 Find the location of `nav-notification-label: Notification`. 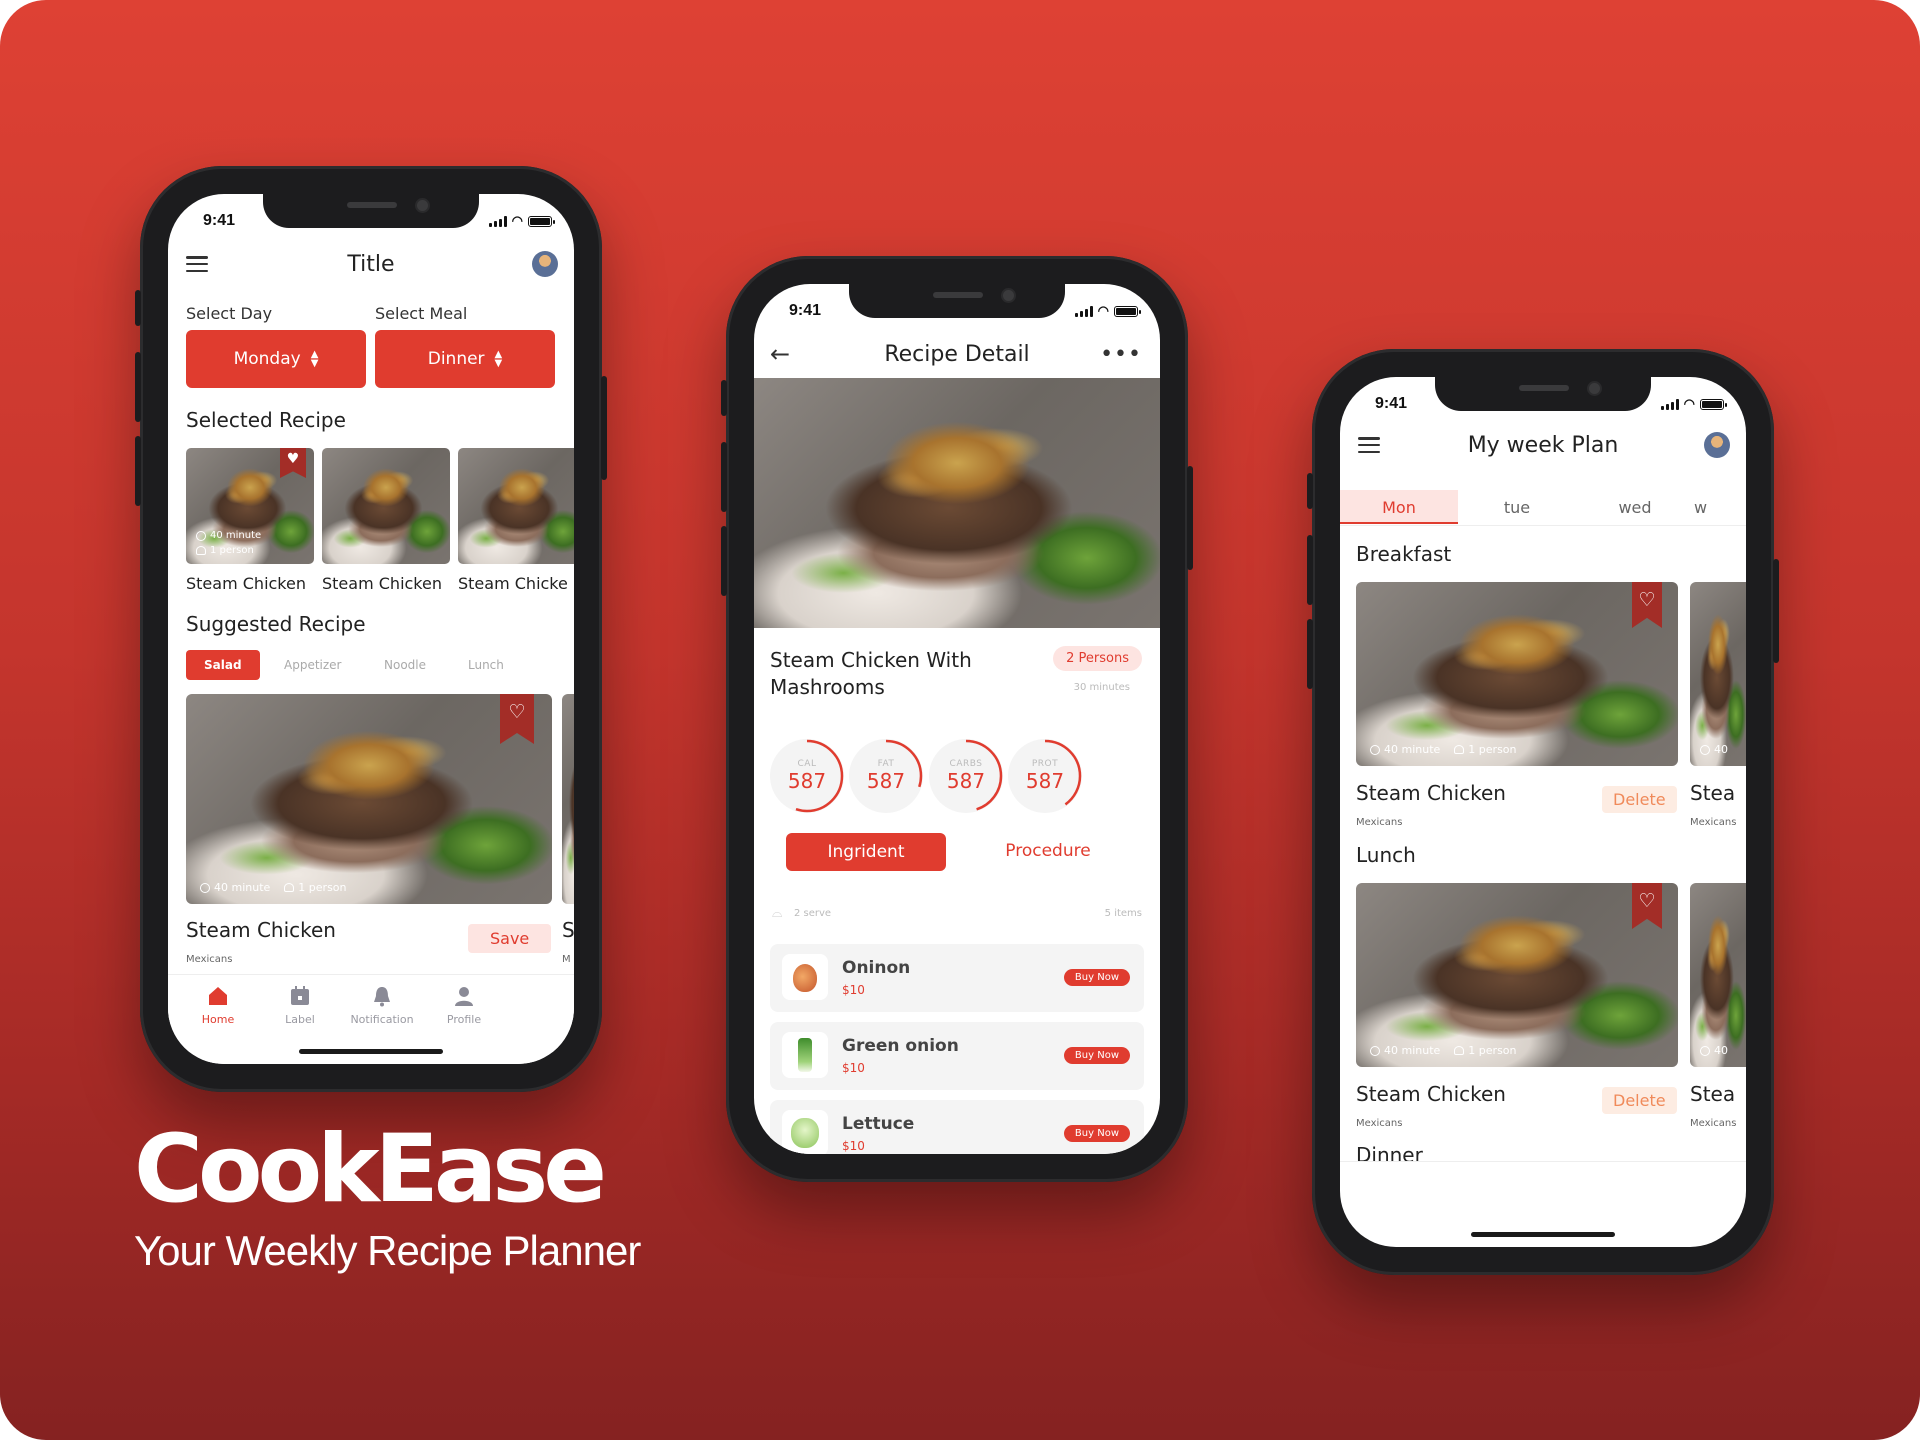

nav-notification-label: Notification is located at coordinates (382, 1019).